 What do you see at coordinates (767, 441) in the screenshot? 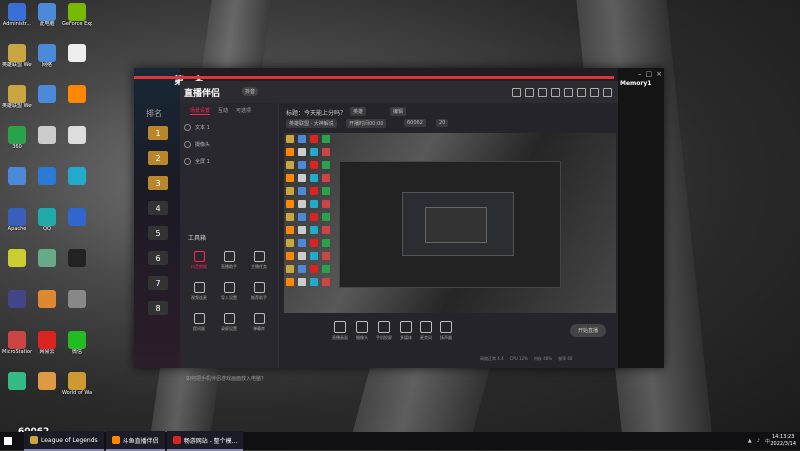
I see `ime-icon: 中` at bounding box center [767, 441].